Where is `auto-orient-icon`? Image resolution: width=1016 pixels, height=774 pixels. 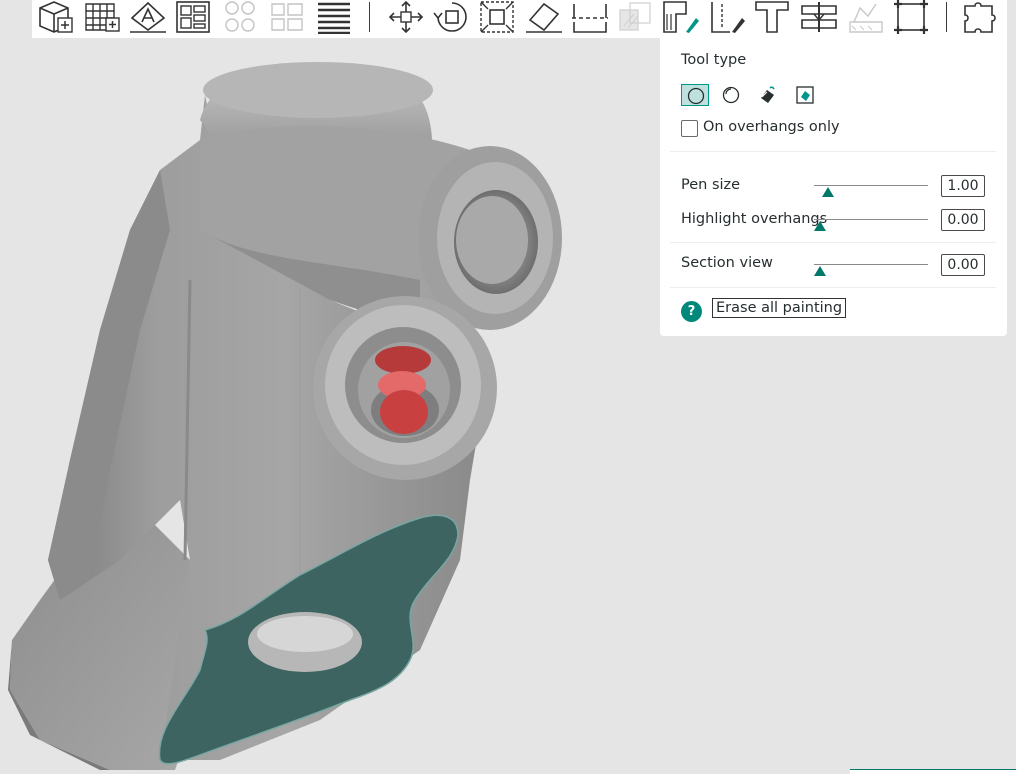 auto-orient-icon is located at coordinates (148, 17).